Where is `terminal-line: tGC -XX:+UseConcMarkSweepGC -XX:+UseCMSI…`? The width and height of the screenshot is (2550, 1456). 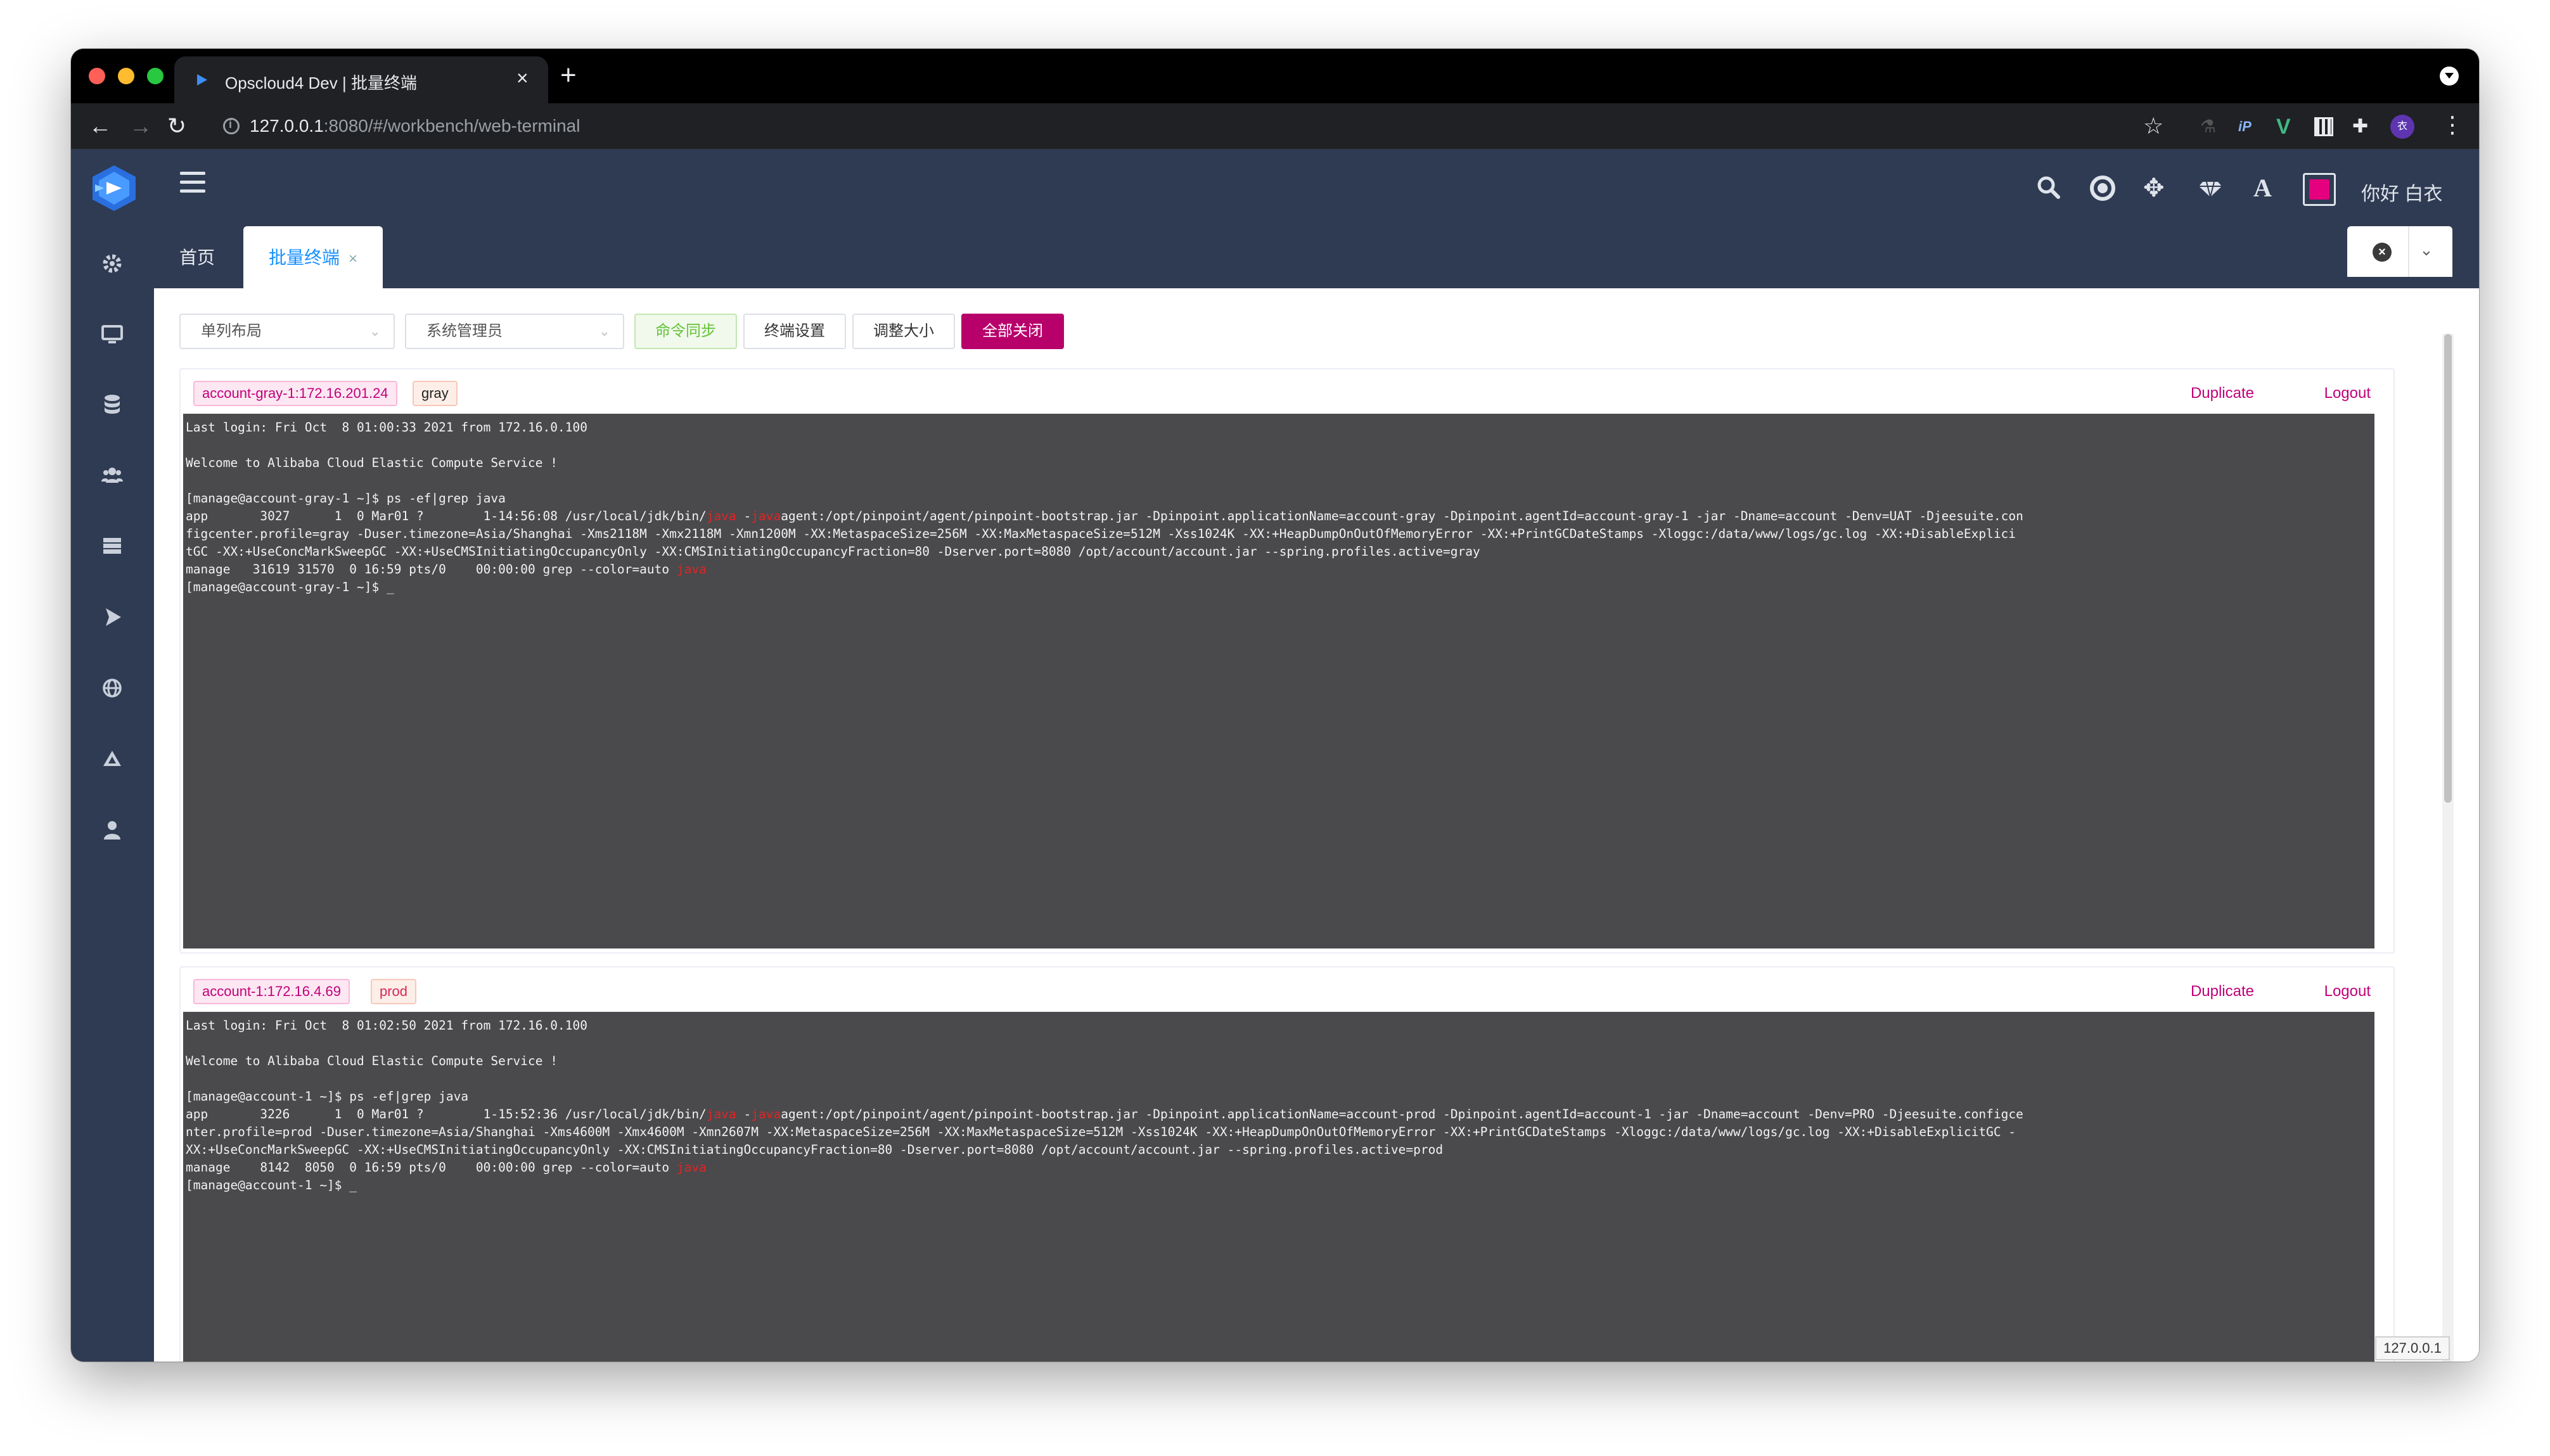 terminal-line: tGC -XX:+UseConcMarkSweepGC -XX:+UseCMSI… is located at coordinates (833, 551).